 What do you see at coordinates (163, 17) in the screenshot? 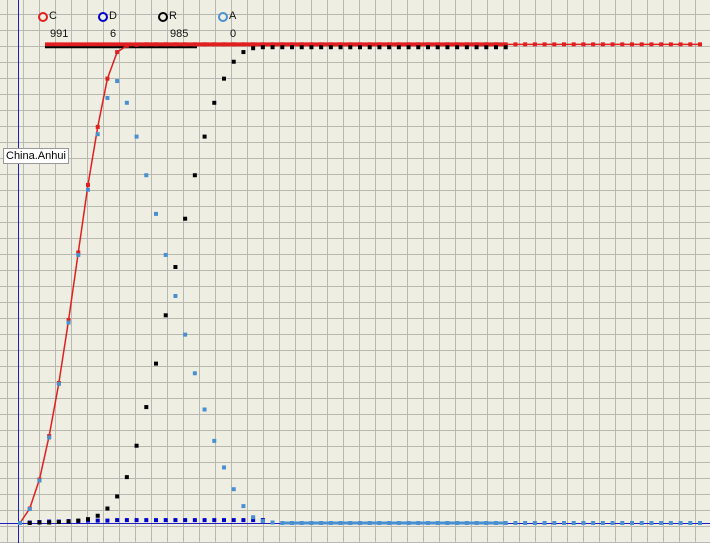
I see `legend-marker-r` at bounding box center [163, 17].